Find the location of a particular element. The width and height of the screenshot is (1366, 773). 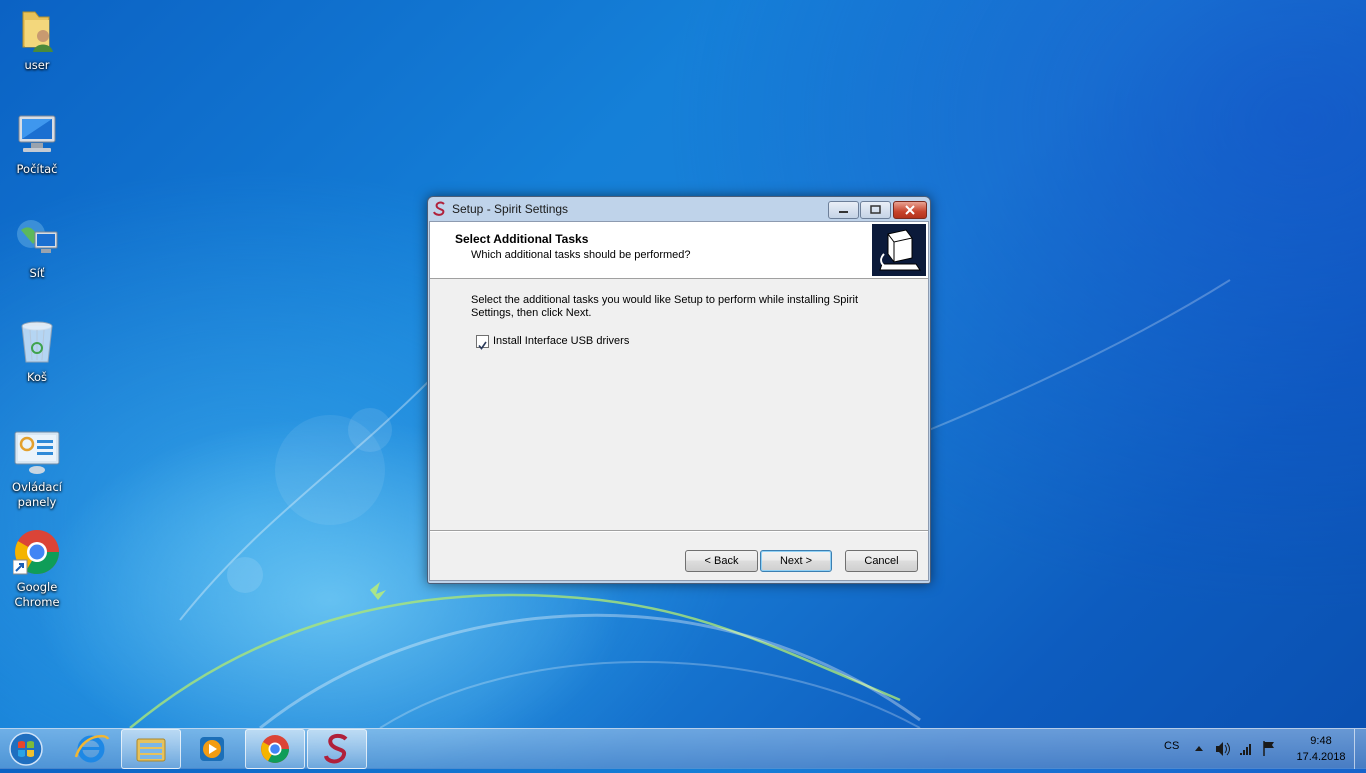

desktop-icon-recycle-bin: Koš is located at coordinates (37, 351).